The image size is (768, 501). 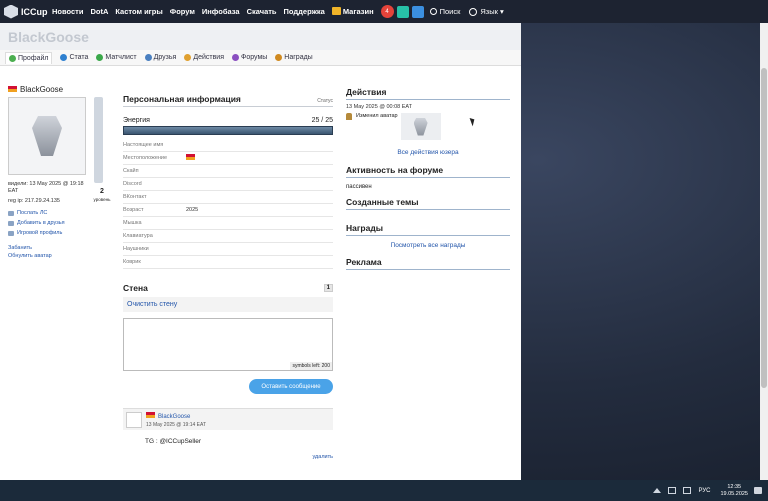 I want to click on tab-label: Стата, so click(x=79, y=57).